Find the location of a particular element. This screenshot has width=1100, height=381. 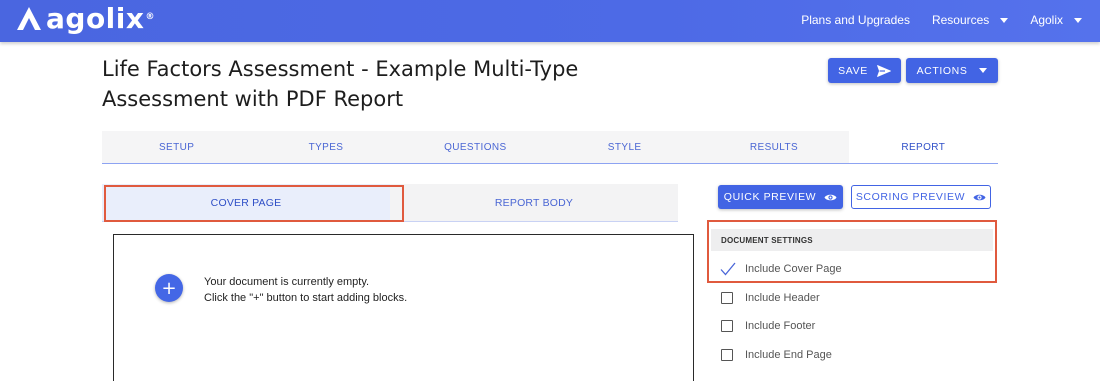

tab-style: STYLE is located at coordinates (624, 147).